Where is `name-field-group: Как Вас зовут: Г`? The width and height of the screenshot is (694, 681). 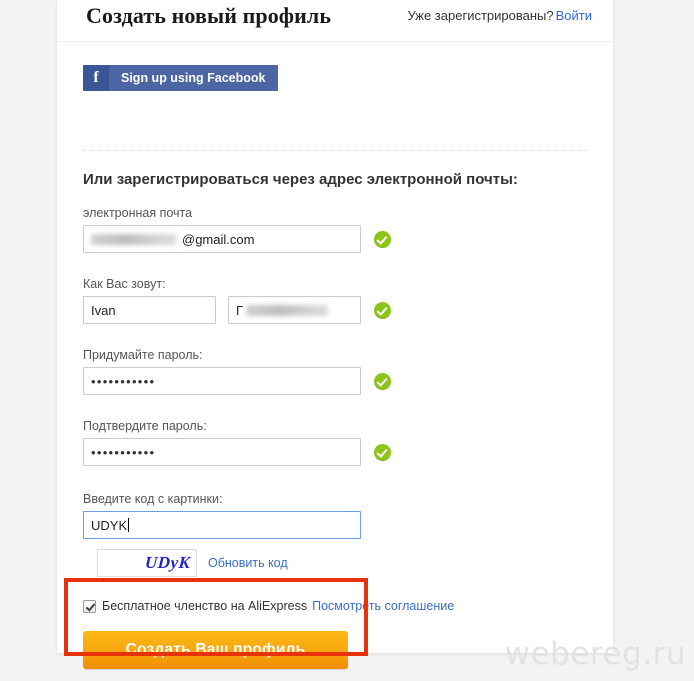 name-field-group: Как Вас зовут: Г is located at coordinates (237, 300).